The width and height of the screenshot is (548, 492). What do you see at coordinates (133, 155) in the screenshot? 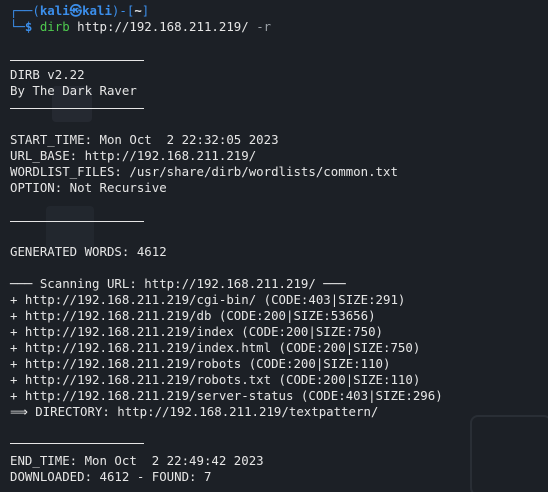
I see `url-base: URL_BASE: http://192.168.211.219/` at bounding box center [133, 155].